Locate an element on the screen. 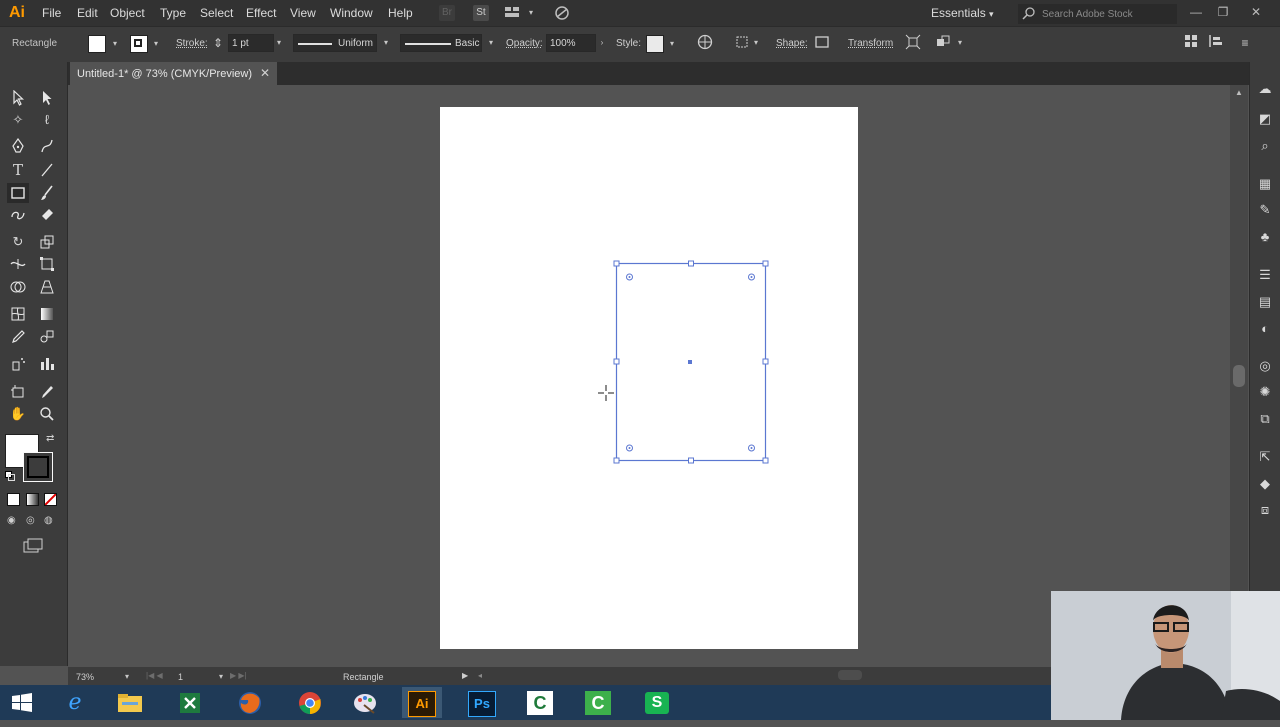 This screenshot has width=1280, height=727. lasso-tool-icon: ℓ is located at coordinates (47, 120).